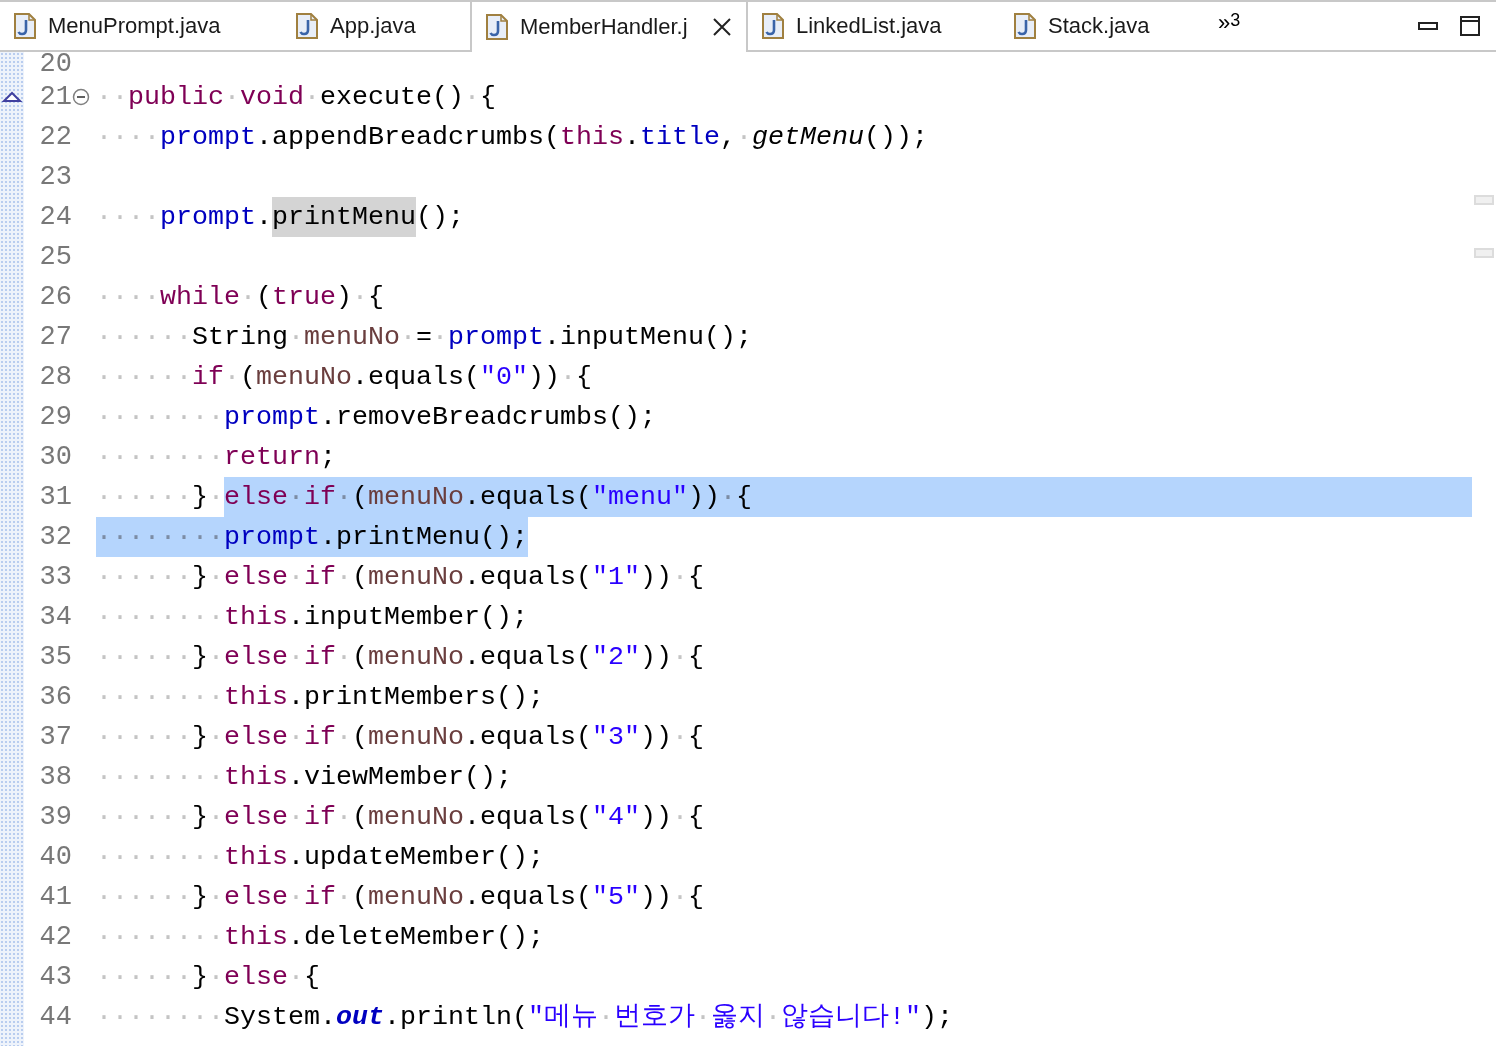  I want to click on line-number: 41, so click(55, 897).